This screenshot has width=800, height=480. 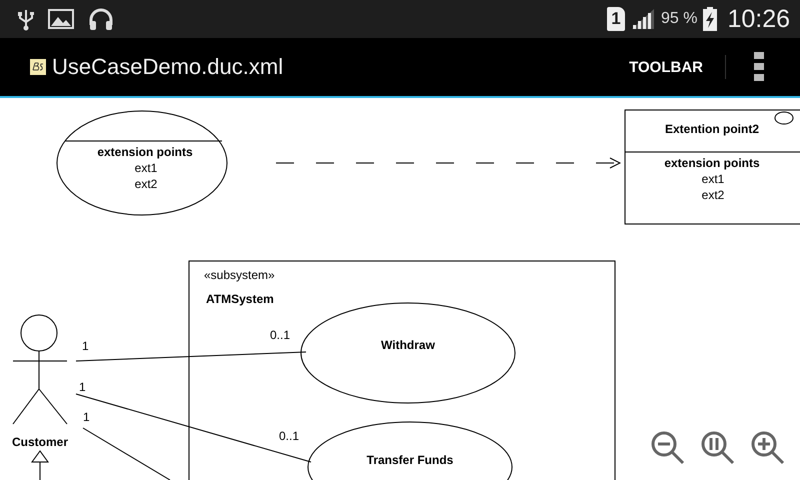 I want to click on headphones-icon, so click(x=101, y=19).